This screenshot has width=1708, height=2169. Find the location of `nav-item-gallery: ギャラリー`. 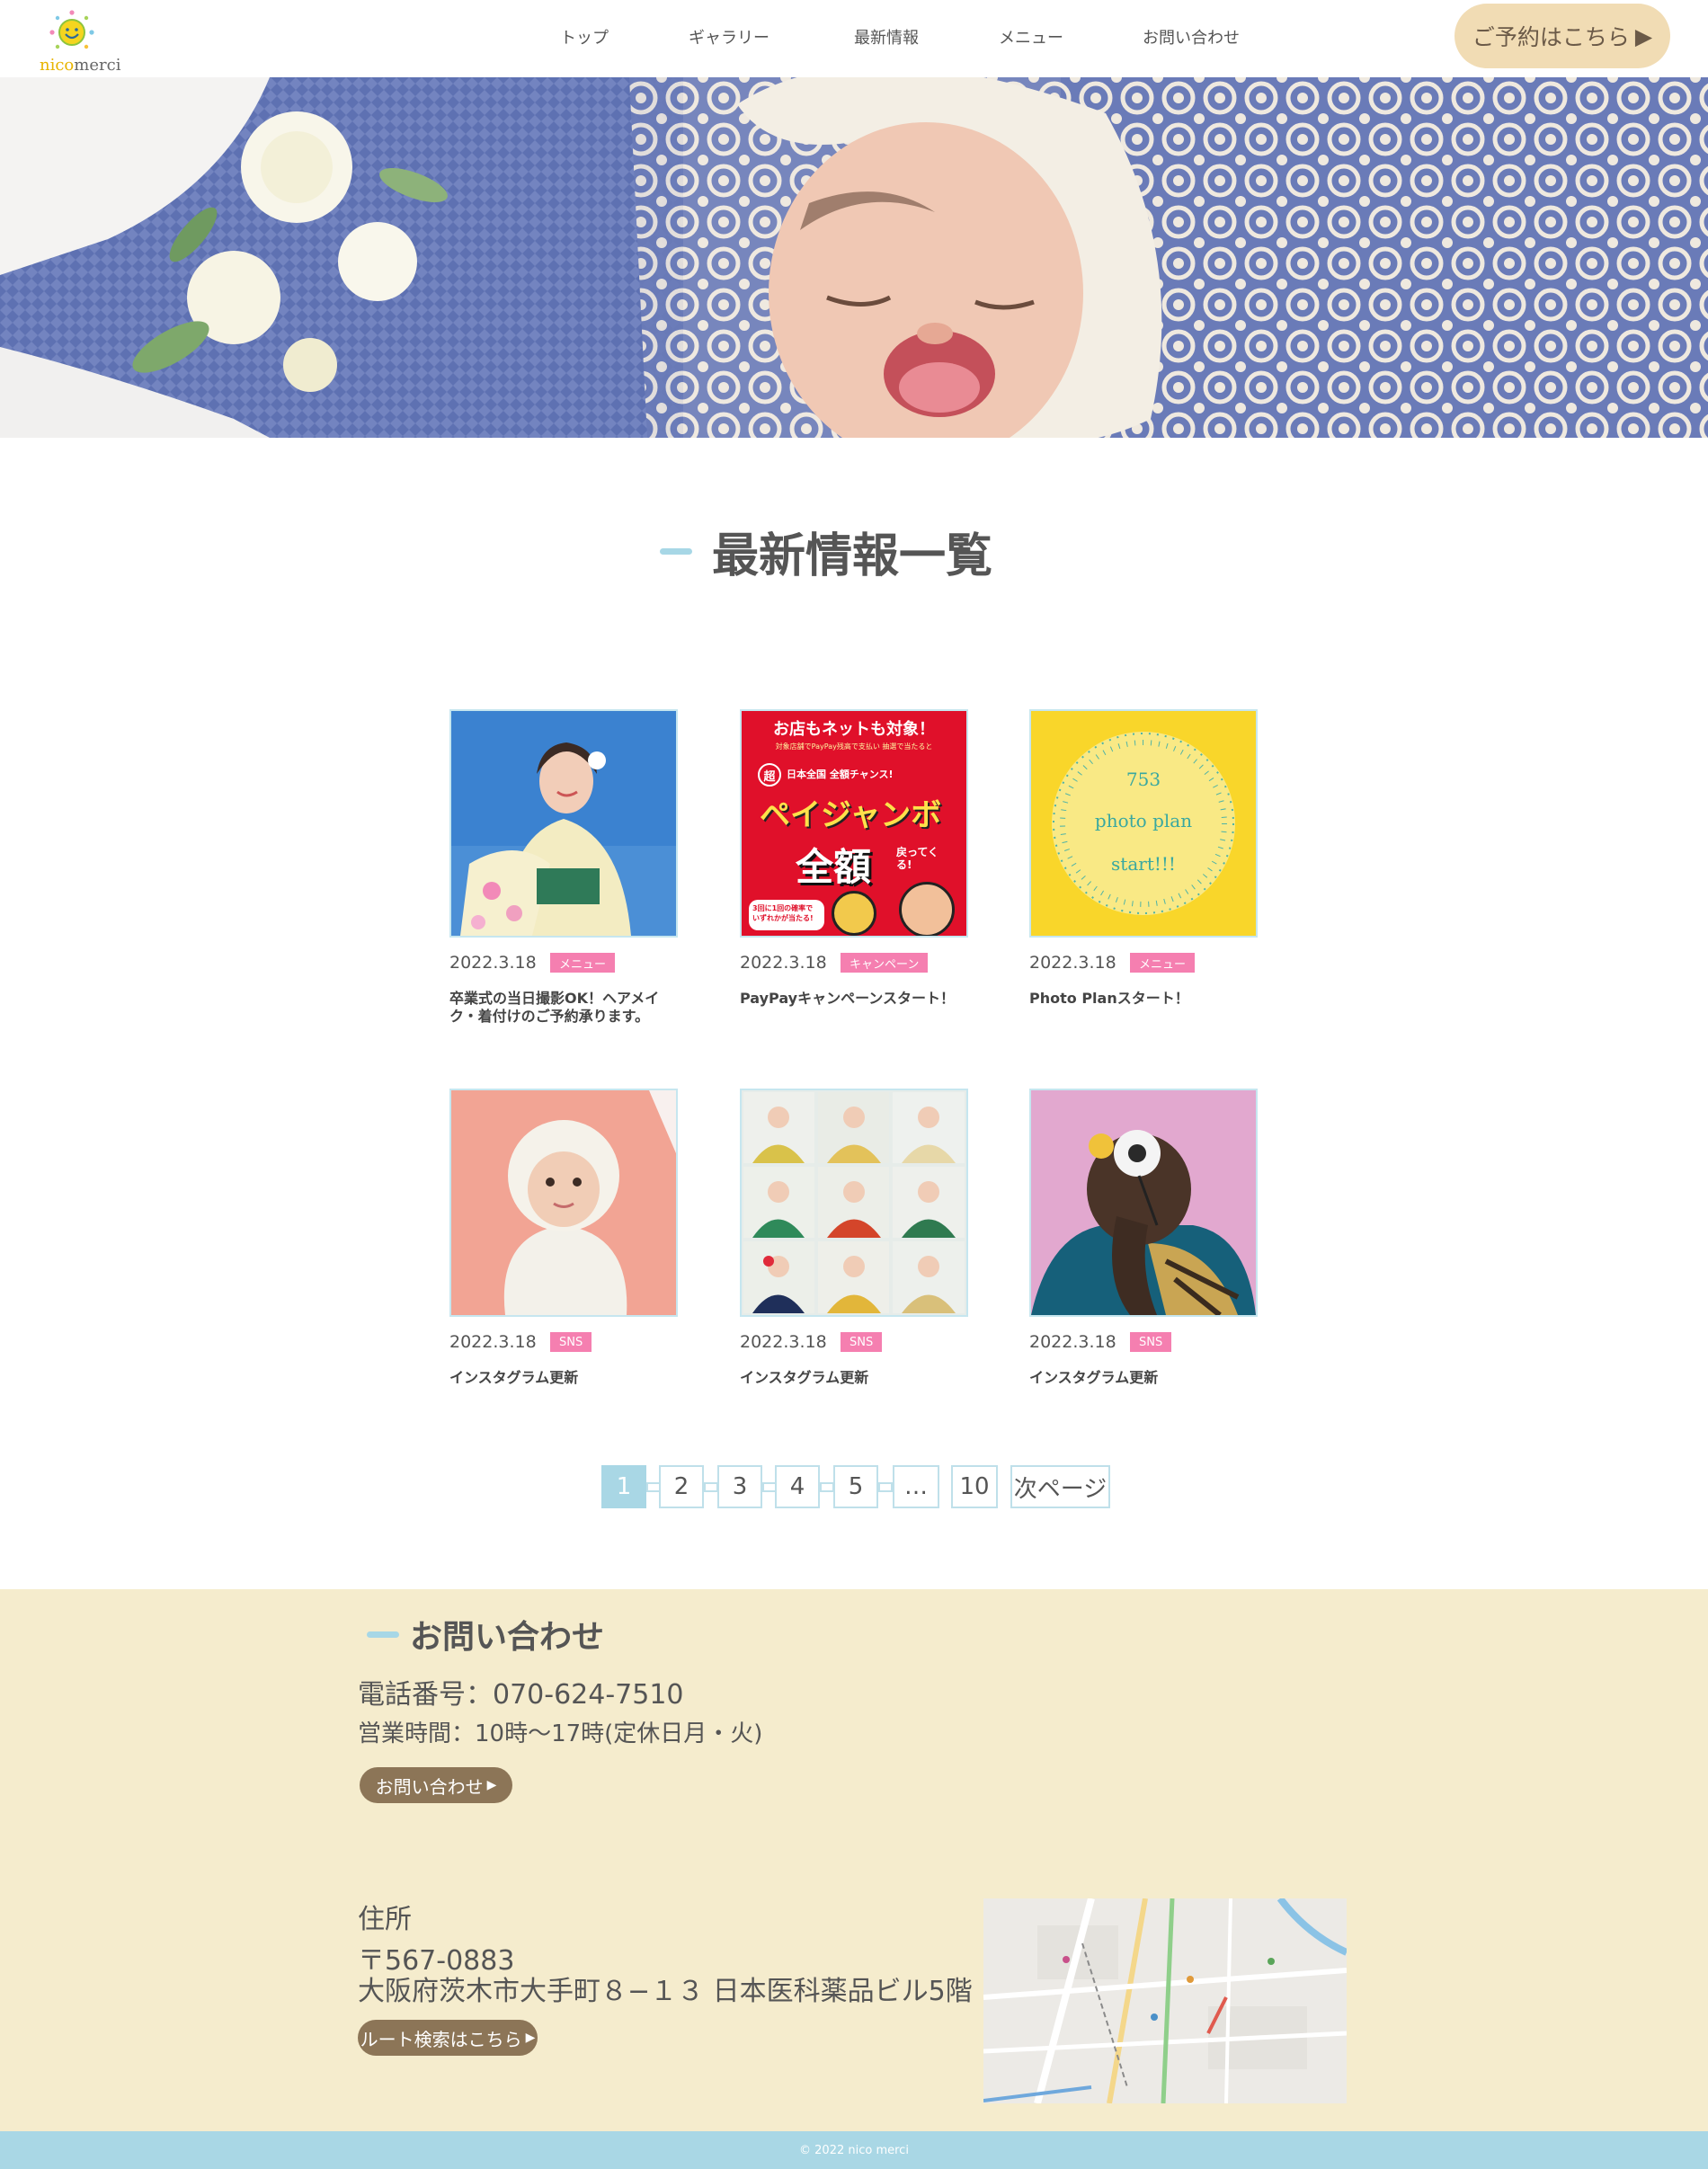

nav-item-gallery: ギャラリー is located at coordinates (729, 37).